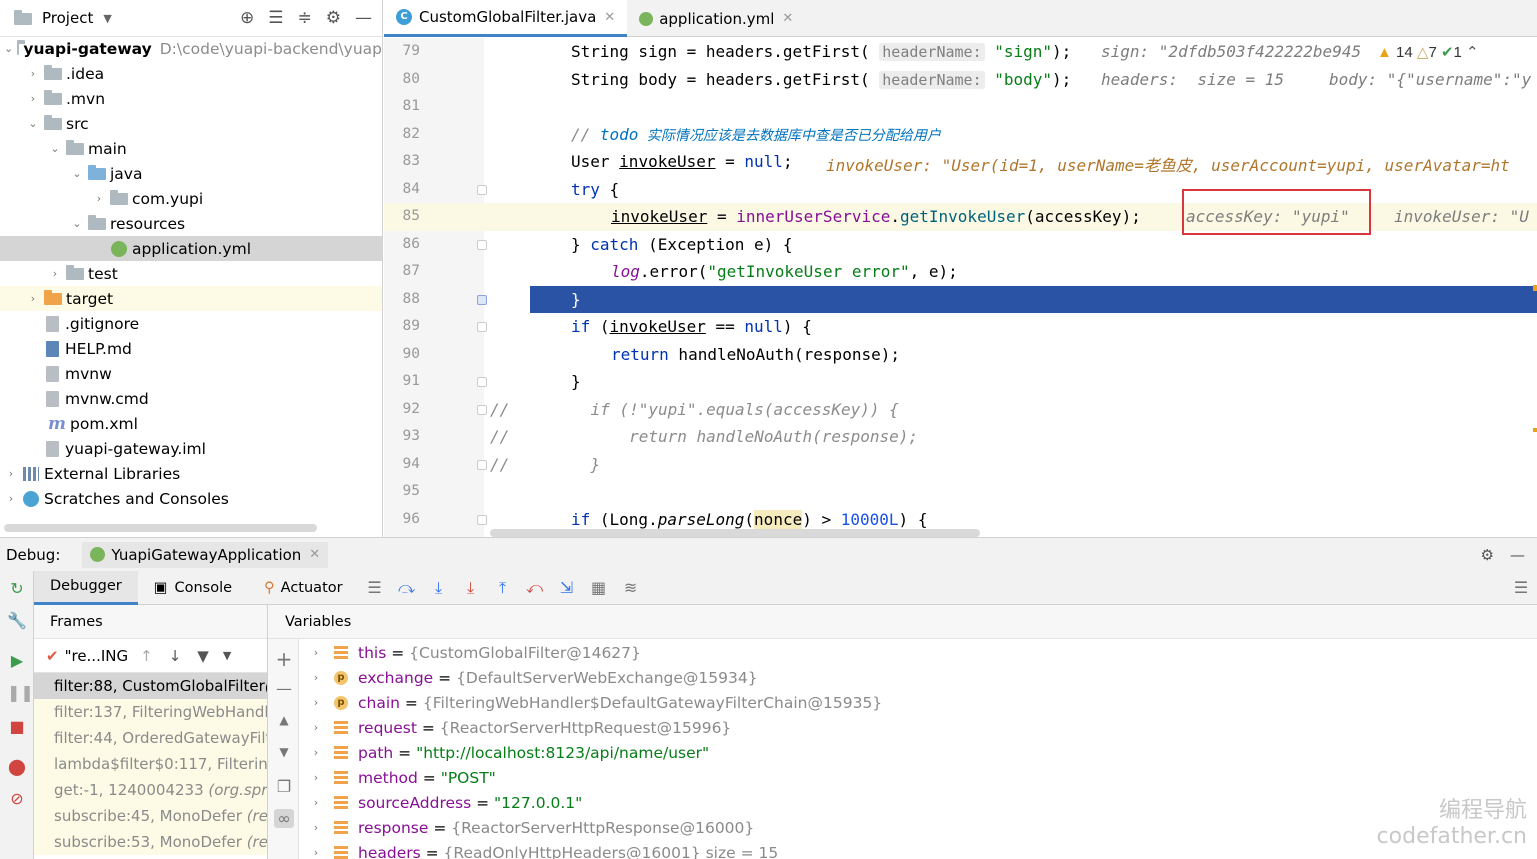  What do you see at coordinates (191, 323) in the screenshot?
I see `tree-item-gitignore: .gitignore` at bounding box center [191, 323].